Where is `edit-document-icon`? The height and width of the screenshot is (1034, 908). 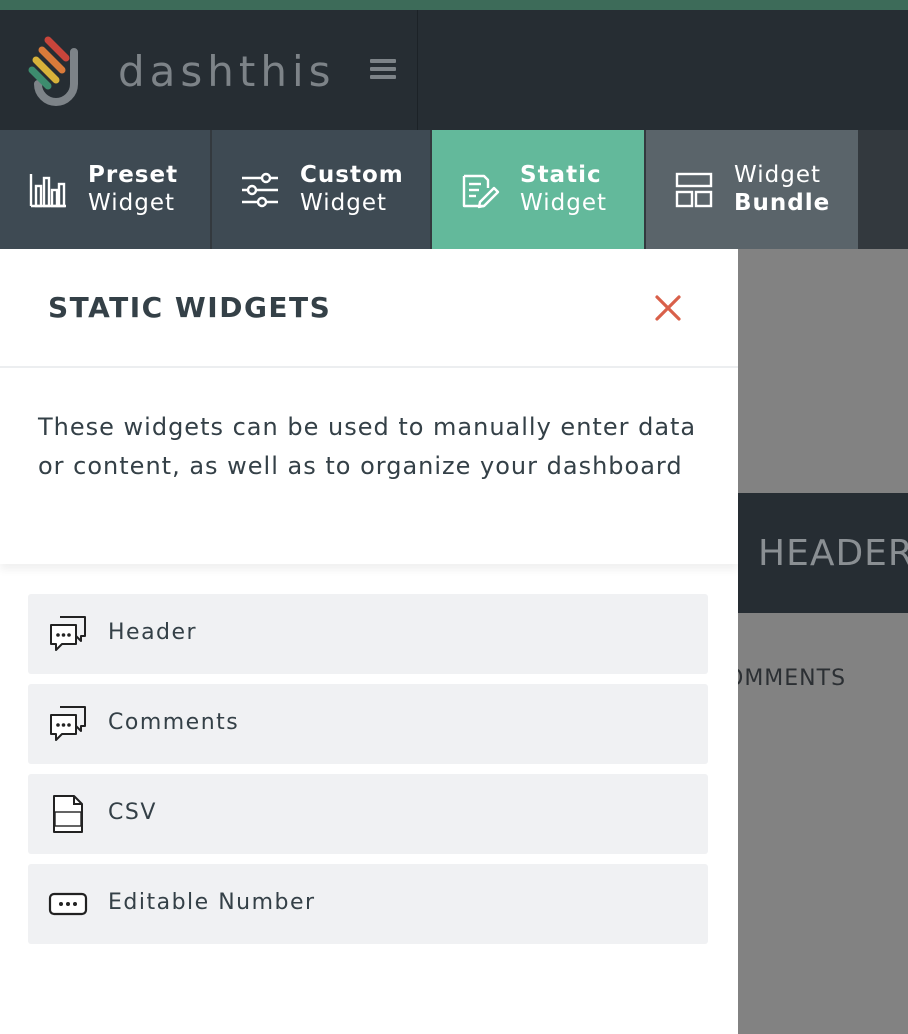 edit-document-icon is located at coordinates (481, 191).